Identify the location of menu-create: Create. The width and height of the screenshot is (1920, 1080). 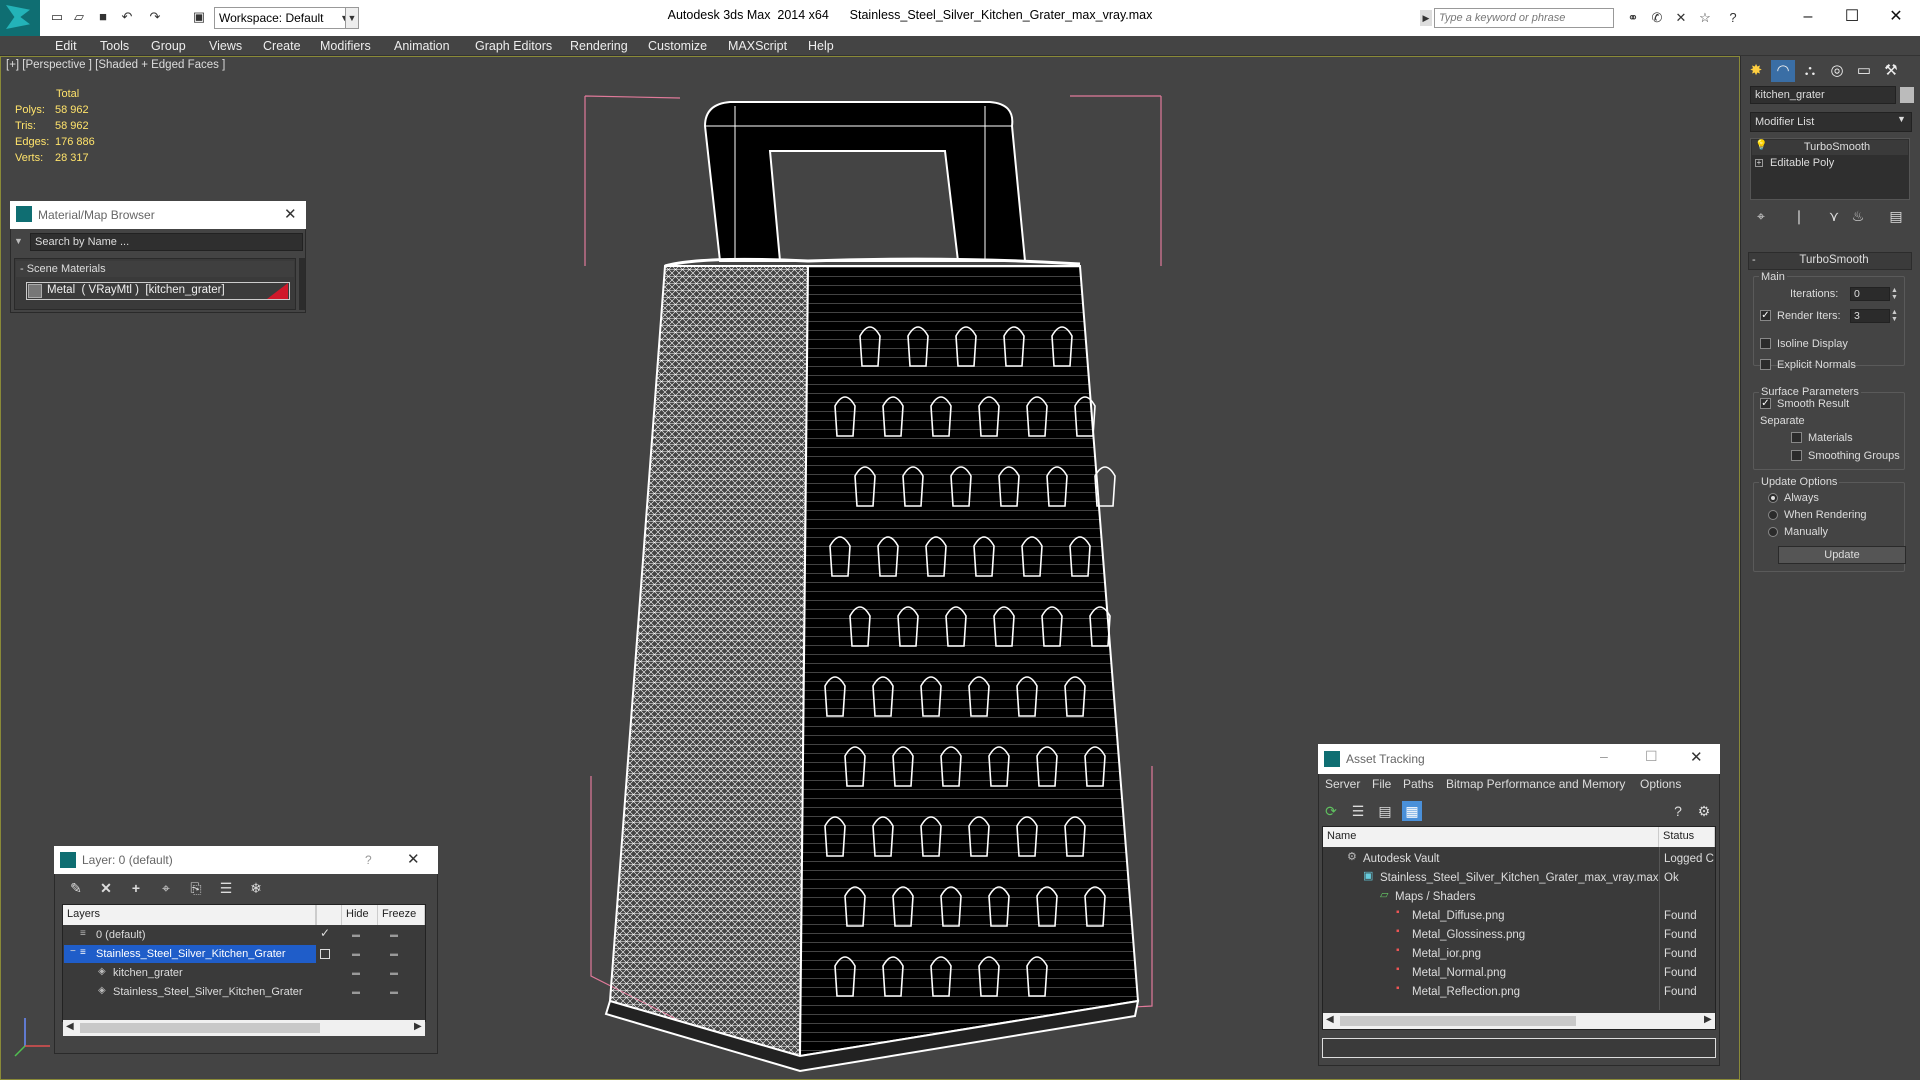
(282, 46).